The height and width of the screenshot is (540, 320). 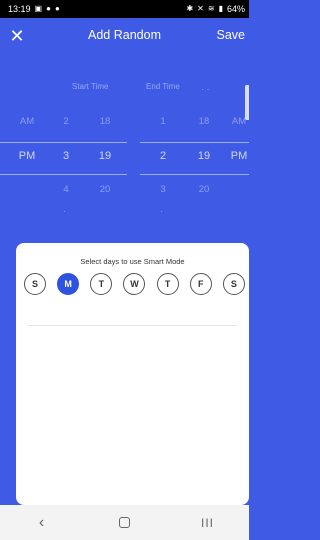 What do you see at coordinates (19, 9) in the screenshot?
I see `status-time: 13:19` at bounding box center [19, 9].